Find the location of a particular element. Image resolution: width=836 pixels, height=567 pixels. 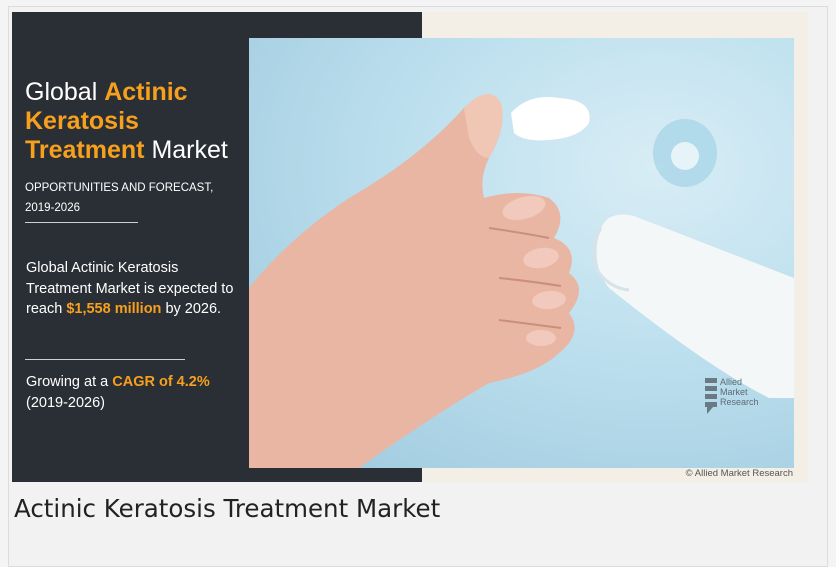

allied-market-research-watermark: Allied Market Research is located at coordinates (744, 397).